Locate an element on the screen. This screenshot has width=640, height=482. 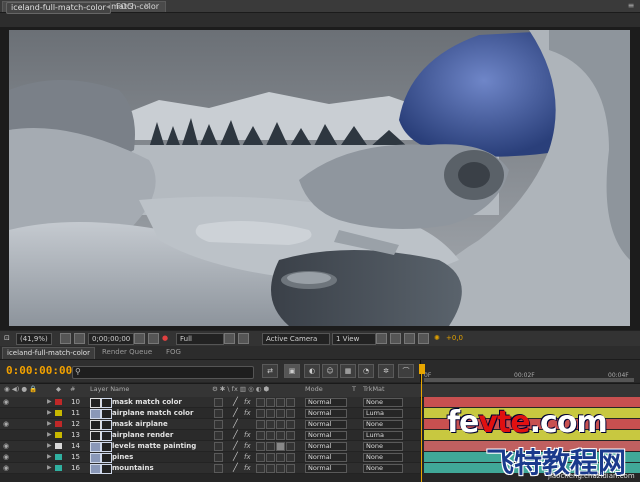
motion-blur-icon: ◔ is located at coordinates (366, 371).